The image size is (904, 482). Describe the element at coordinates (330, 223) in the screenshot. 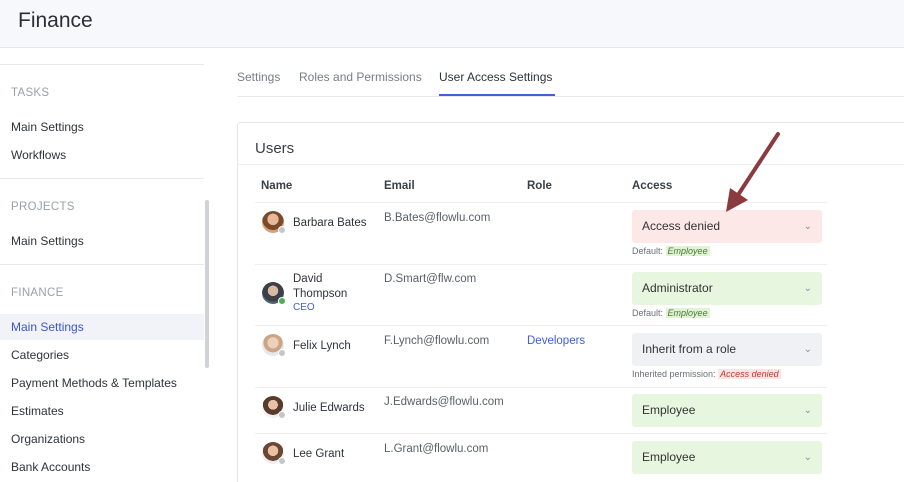

I see `user-name: Barbara Bates` at that location.